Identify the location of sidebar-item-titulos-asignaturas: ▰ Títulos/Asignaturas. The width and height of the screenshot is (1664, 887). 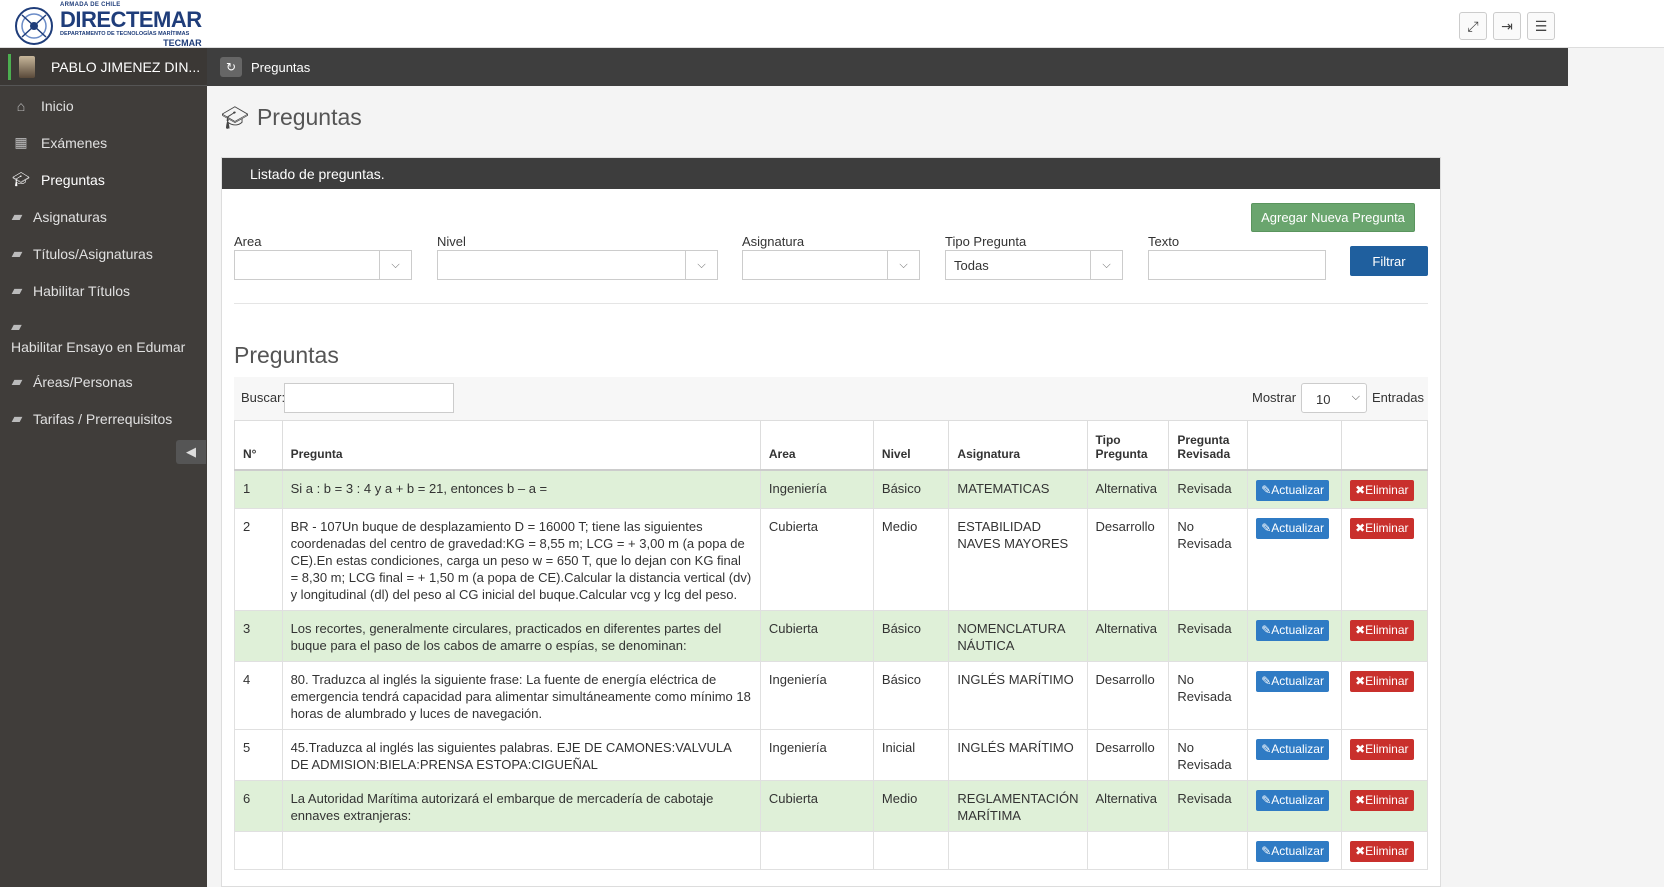
(103, 253).